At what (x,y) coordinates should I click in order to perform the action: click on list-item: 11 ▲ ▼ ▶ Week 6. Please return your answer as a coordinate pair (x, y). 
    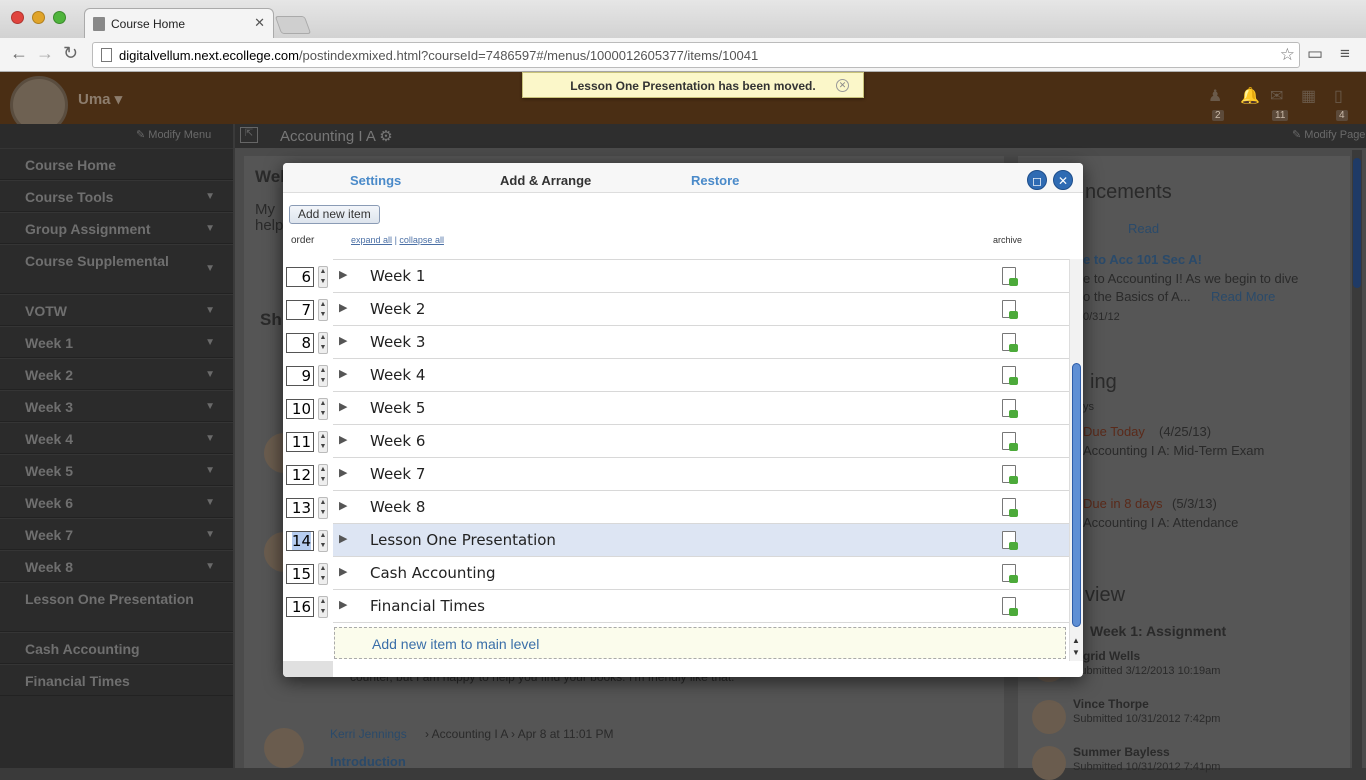
    Looking at the image, I should click on (676, 441).